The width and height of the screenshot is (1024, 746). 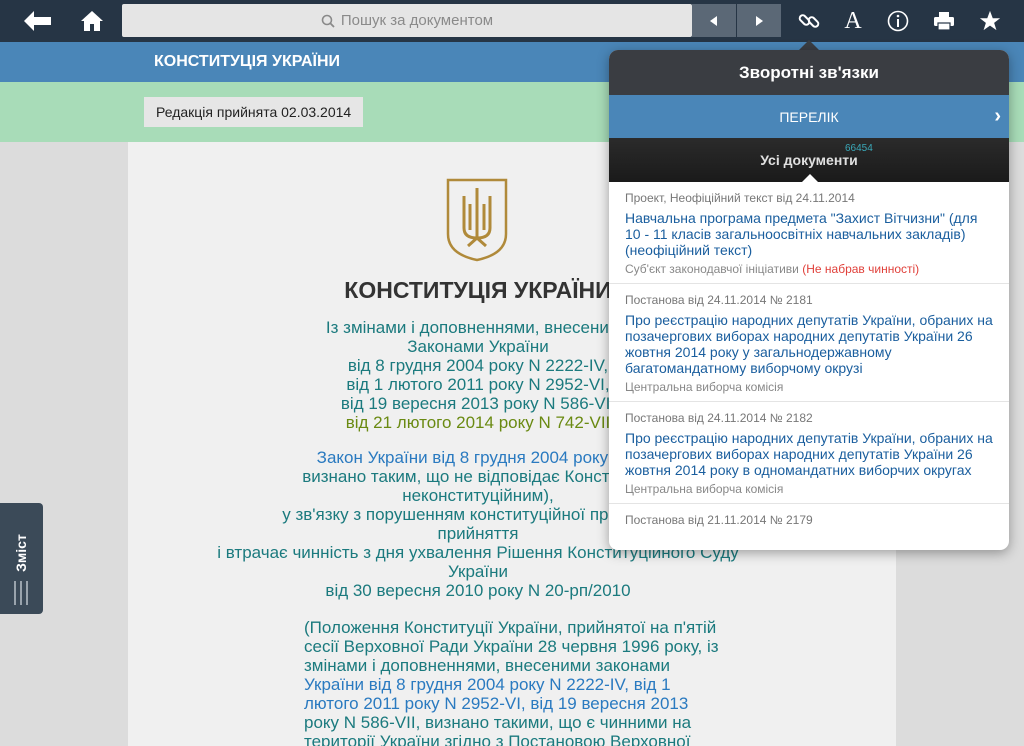 I want to click on next-result-button, so click(x=759, y=20).